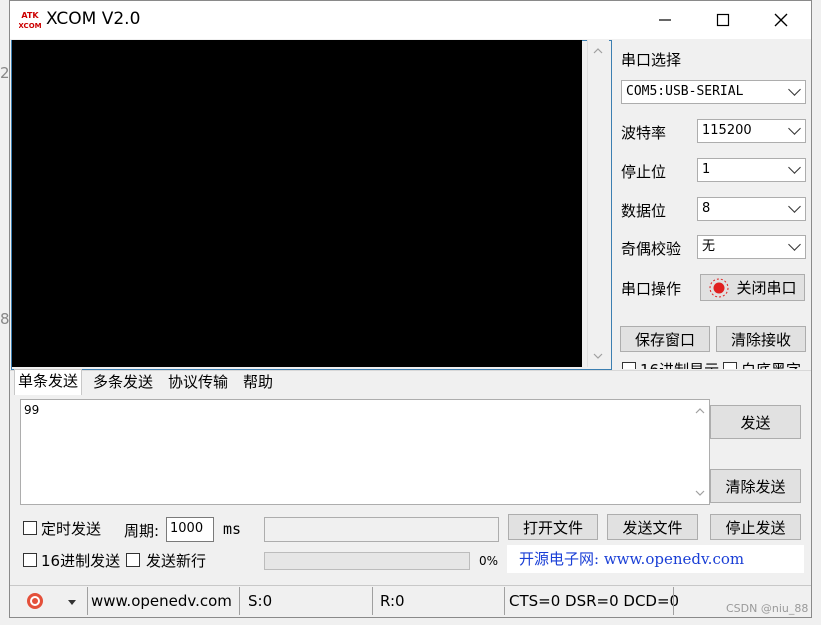 The height and width of the screenshot is (625, 821). Describe the element at coordinates (594, 601) in the screenshot. I see `status-modem-lines: CTS=0 DSR=0 DCD=0` at that location.